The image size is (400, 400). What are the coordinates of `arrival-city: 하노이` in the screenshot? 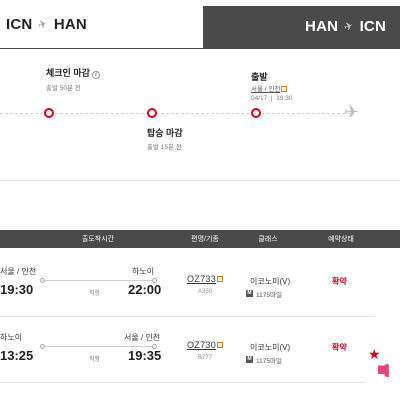 It's located at (143, 271).